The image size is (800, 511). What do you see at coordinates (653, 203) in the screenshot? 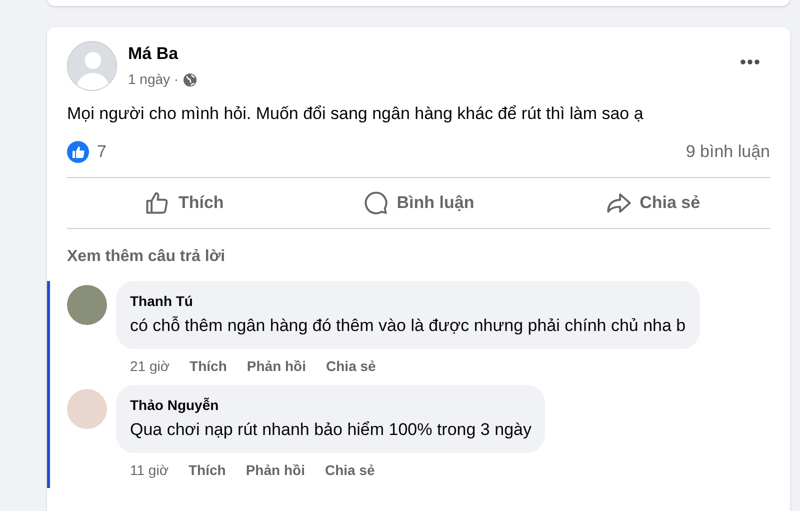
I see `share-button: Chia sẻ` at bounding box center [653, 203].